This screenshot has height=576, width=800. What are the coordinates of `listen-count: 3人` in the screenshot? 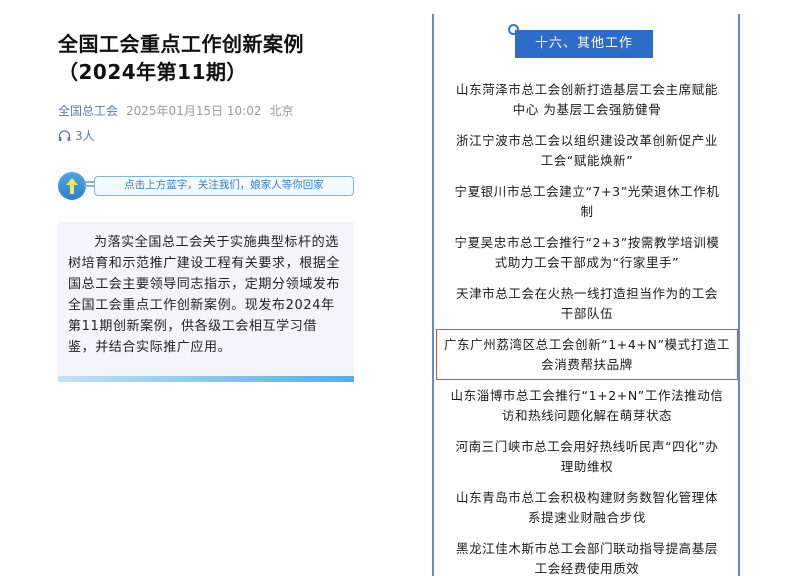 It's located at (208, 135).